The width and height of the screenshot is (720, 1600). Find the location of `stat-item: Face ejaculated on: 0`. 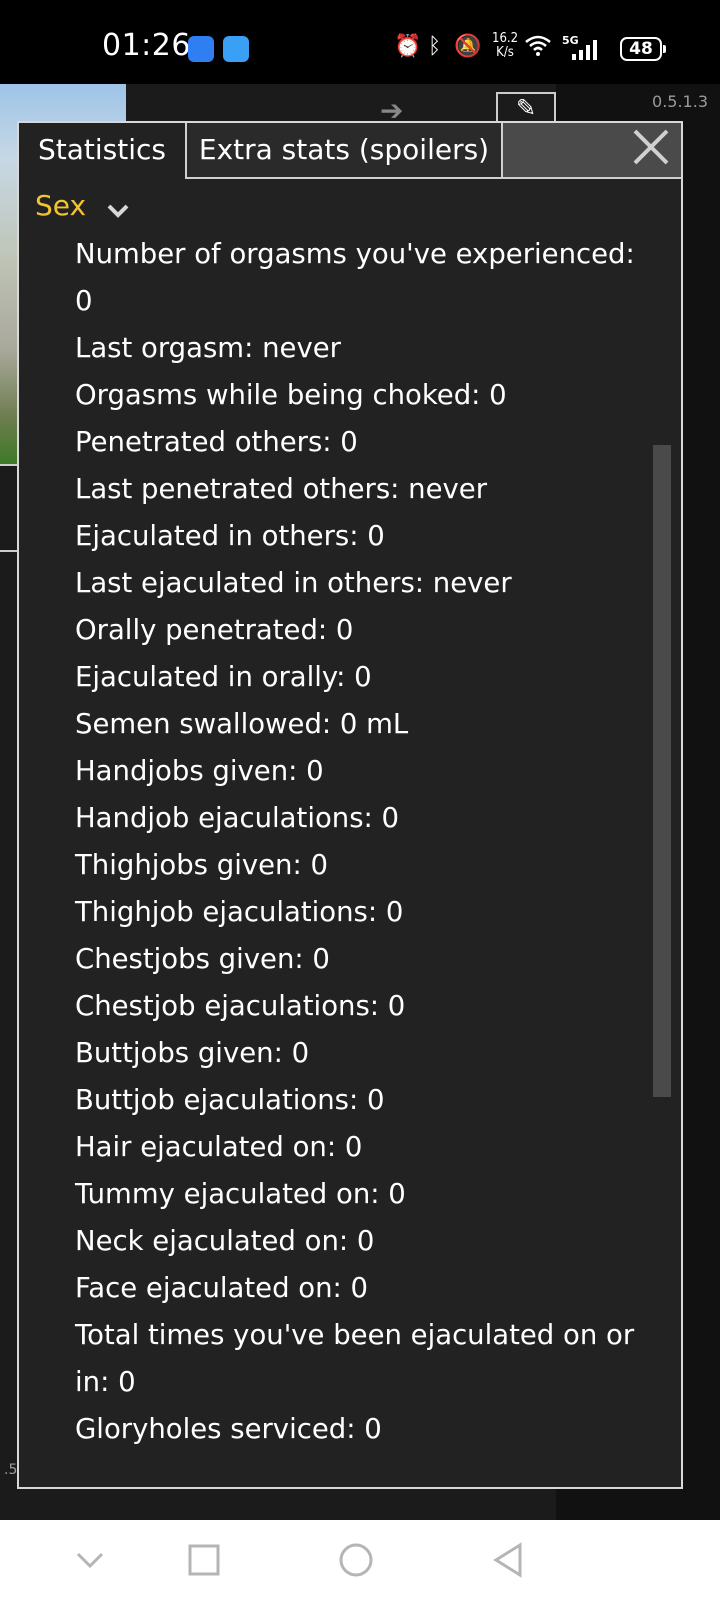

stat-item: Face ejaculated on: 0 is located at coordinates (222, 1288).